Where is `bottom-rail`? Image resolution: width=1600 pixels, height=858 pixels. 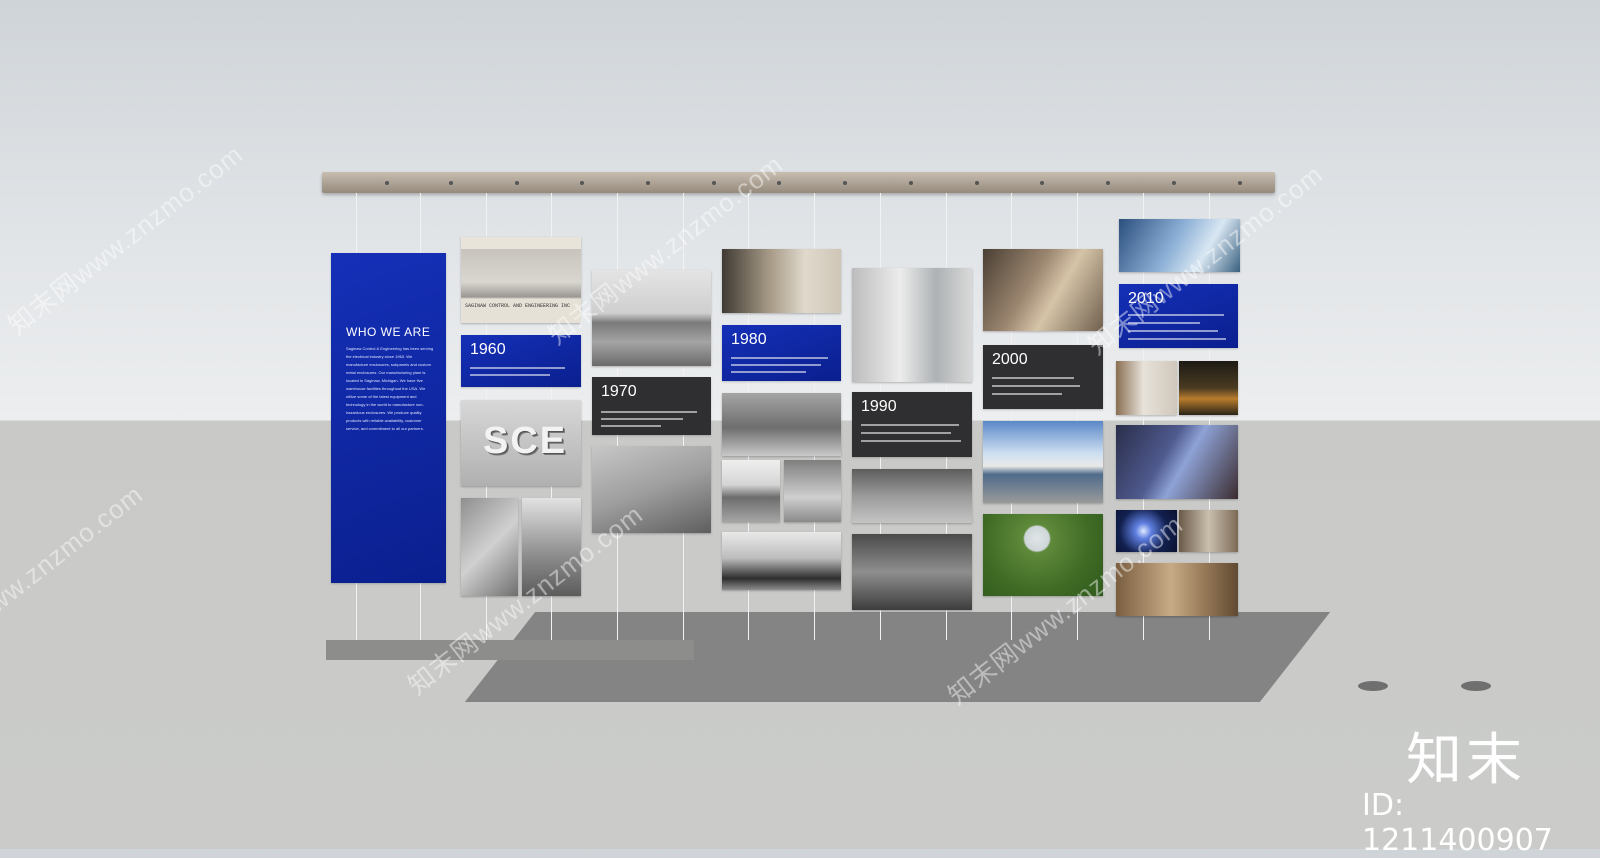 bottom-rail is located at coordinates (510, 650).